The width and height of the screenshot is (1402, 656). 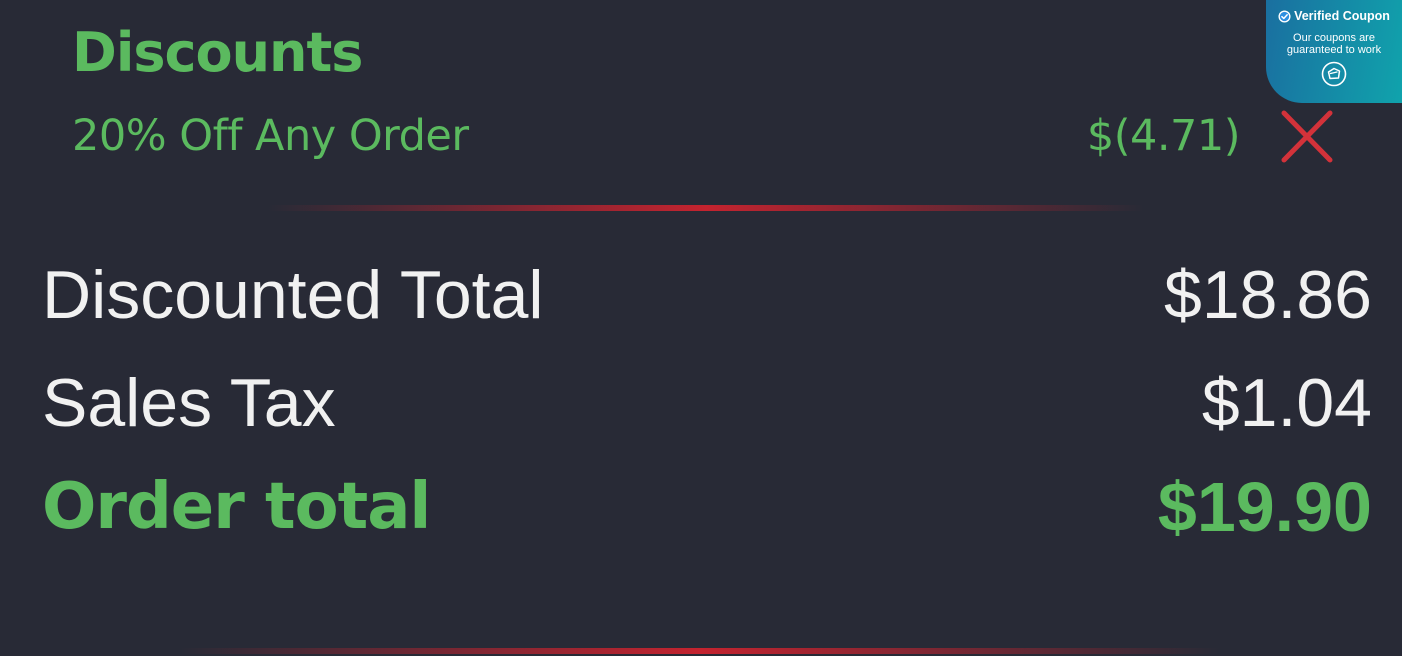 What do you see at coordinates (189, 403) in the screenshot?
I see `sales-tax-label: Sales Tax` at bounding box center [189, 403].